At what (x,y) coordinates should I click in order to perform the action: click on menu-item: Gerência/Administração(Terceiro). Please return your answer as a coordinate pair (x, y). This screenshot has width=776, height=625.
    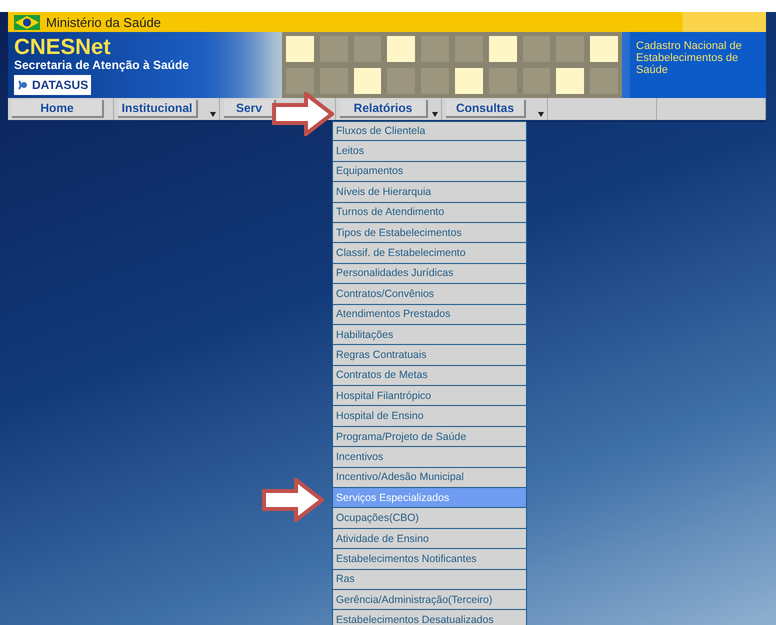
    Looking at the image, I should click on (429, 600).